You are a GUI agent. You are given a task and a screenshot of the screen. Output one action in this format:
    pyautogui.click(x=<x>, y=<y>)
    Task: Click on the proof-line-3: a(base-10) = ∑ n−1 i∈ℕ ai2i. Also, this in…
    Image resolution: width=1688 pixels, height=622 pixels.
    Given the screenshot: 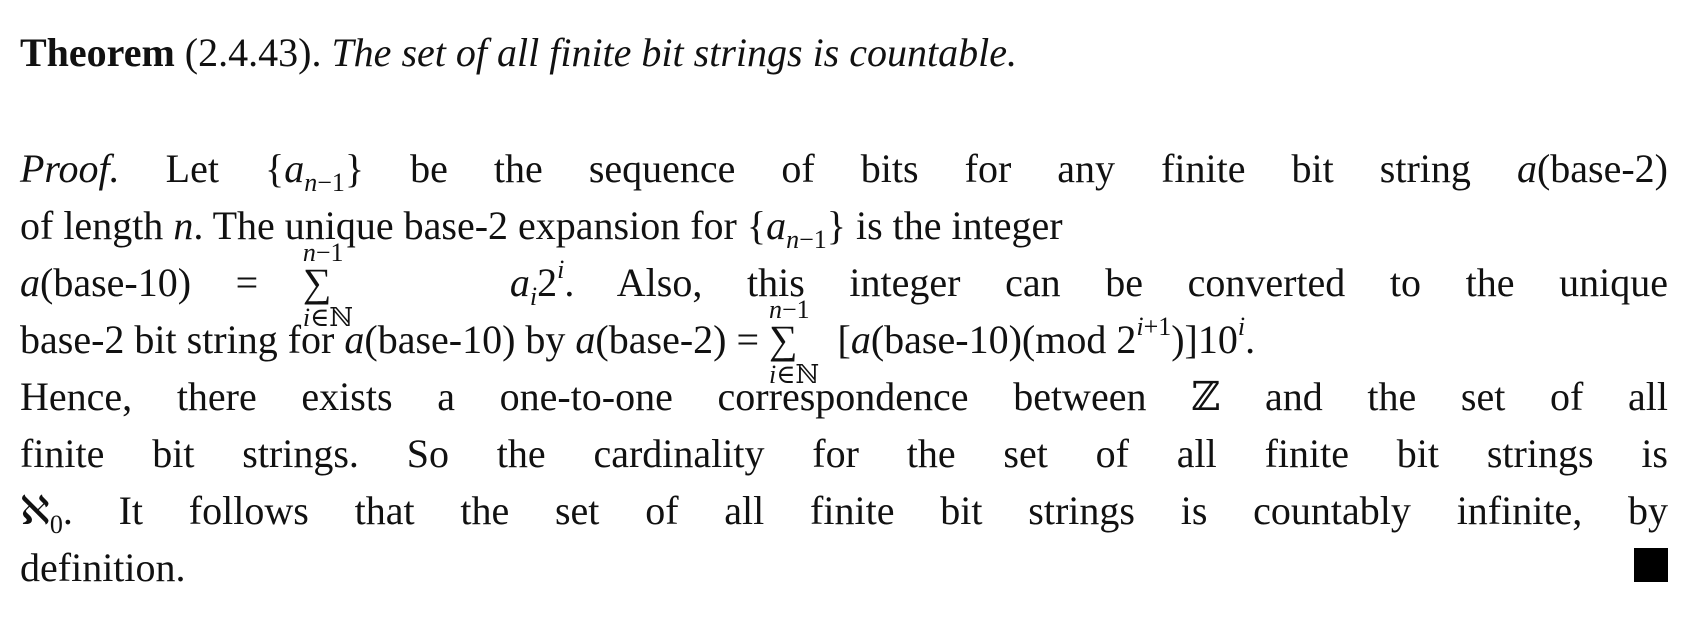 What is the action you would take?
    pyautogui.click(x=844, y=284)
    